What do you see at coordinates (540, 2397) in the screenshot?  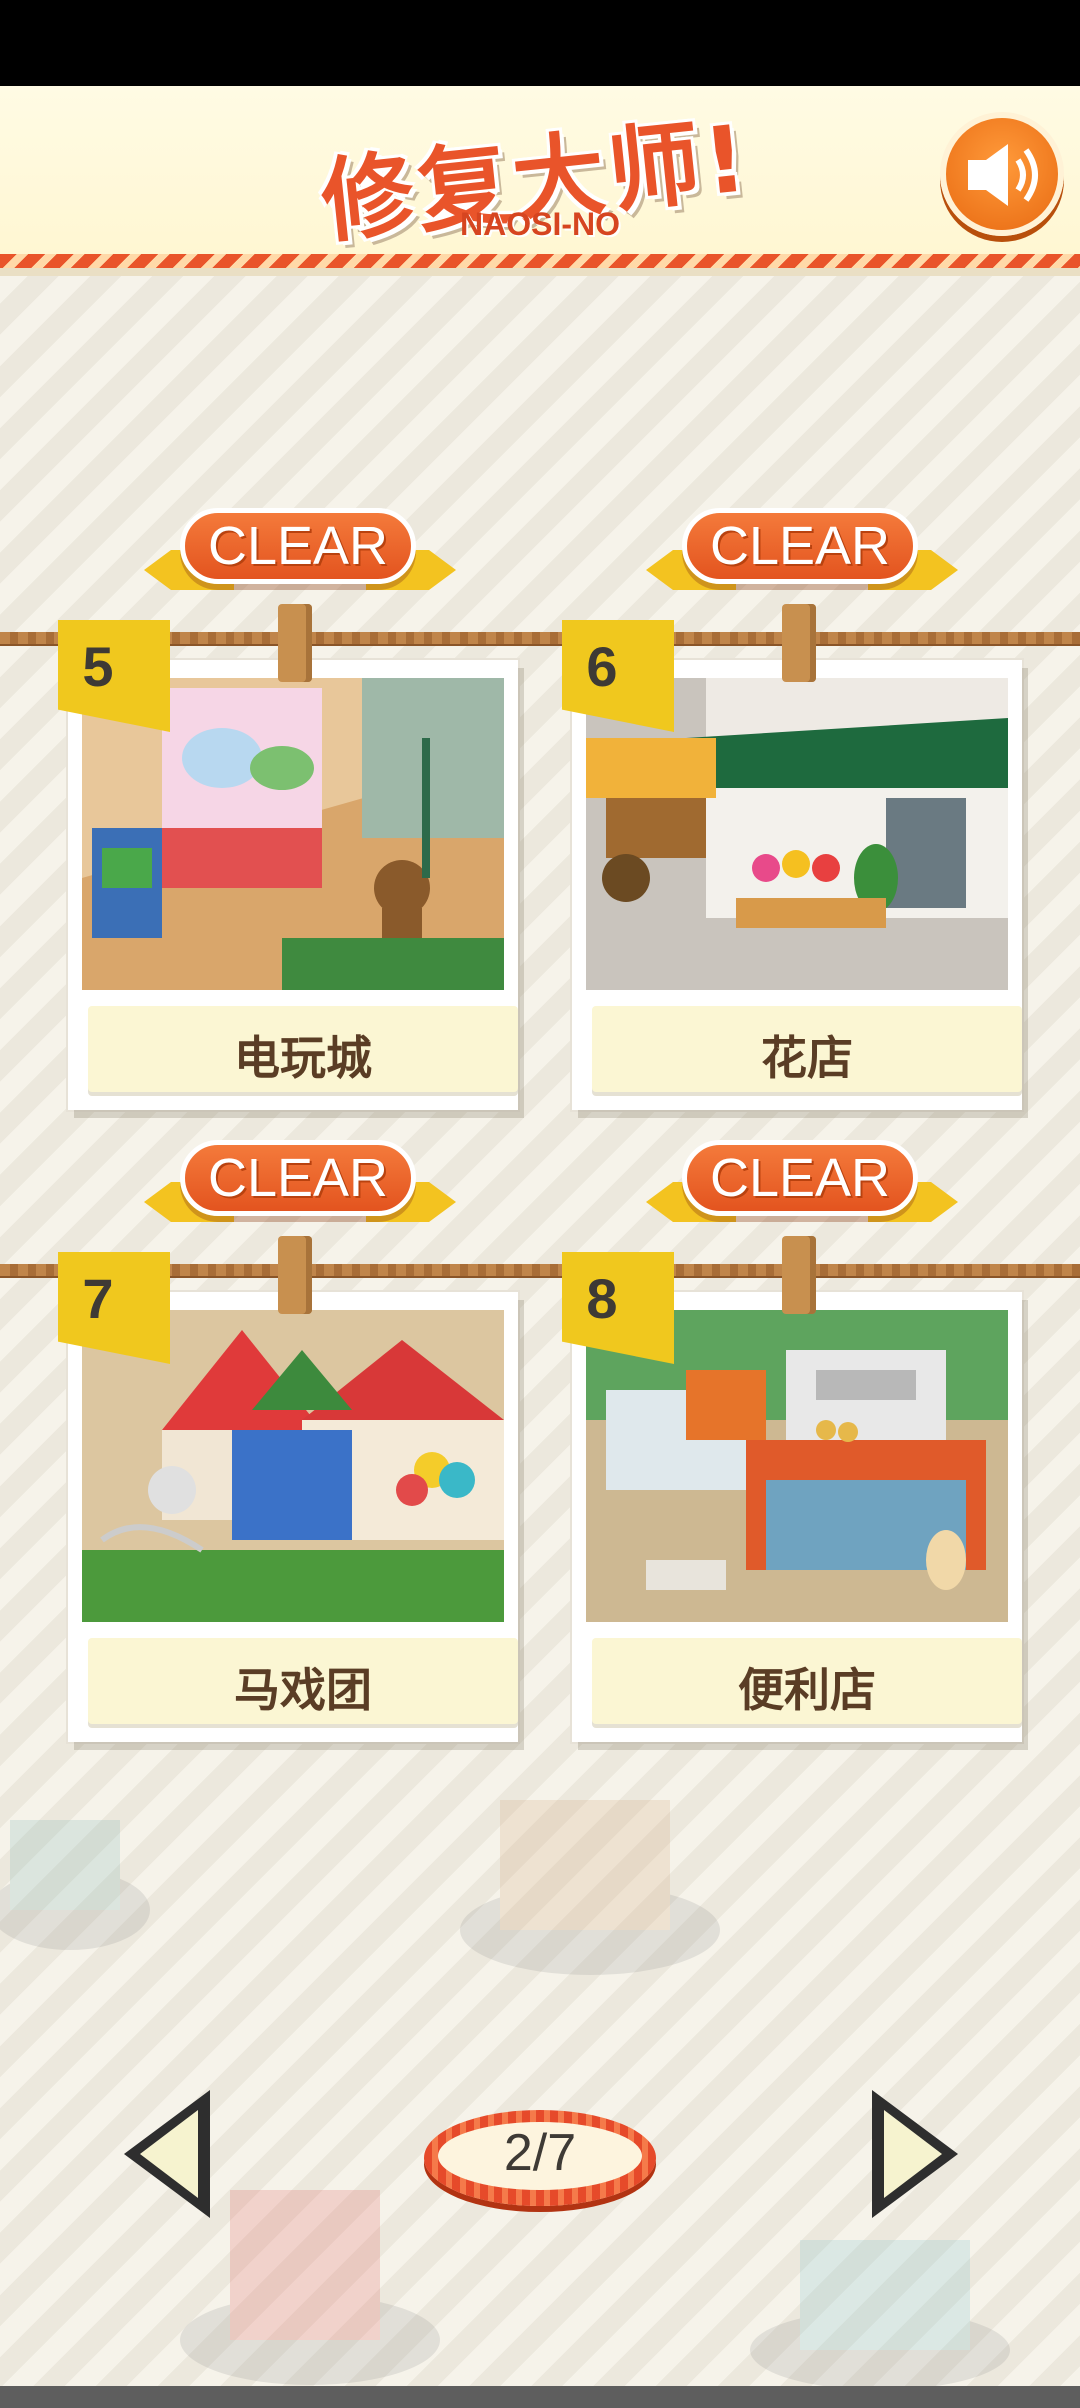 I see `navigation-bar` at bounding box center [540, 2397].